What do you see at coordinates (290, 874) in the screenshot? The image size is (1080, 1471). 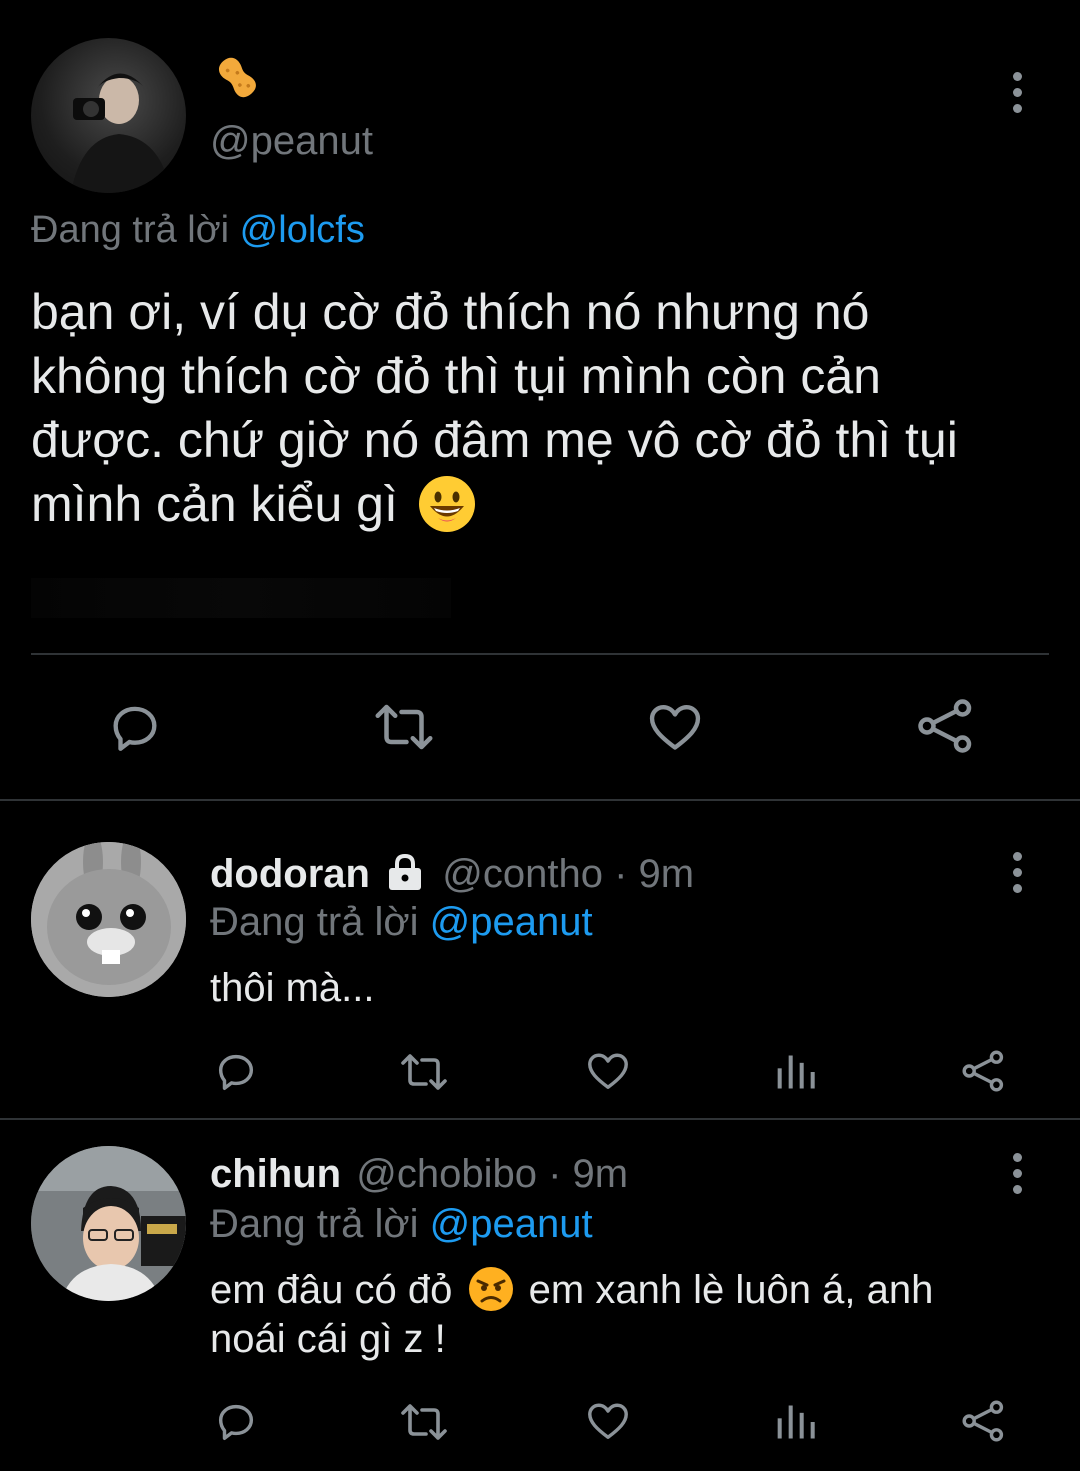 I see `display-name: dodoran` at bounding box center [290, 874].